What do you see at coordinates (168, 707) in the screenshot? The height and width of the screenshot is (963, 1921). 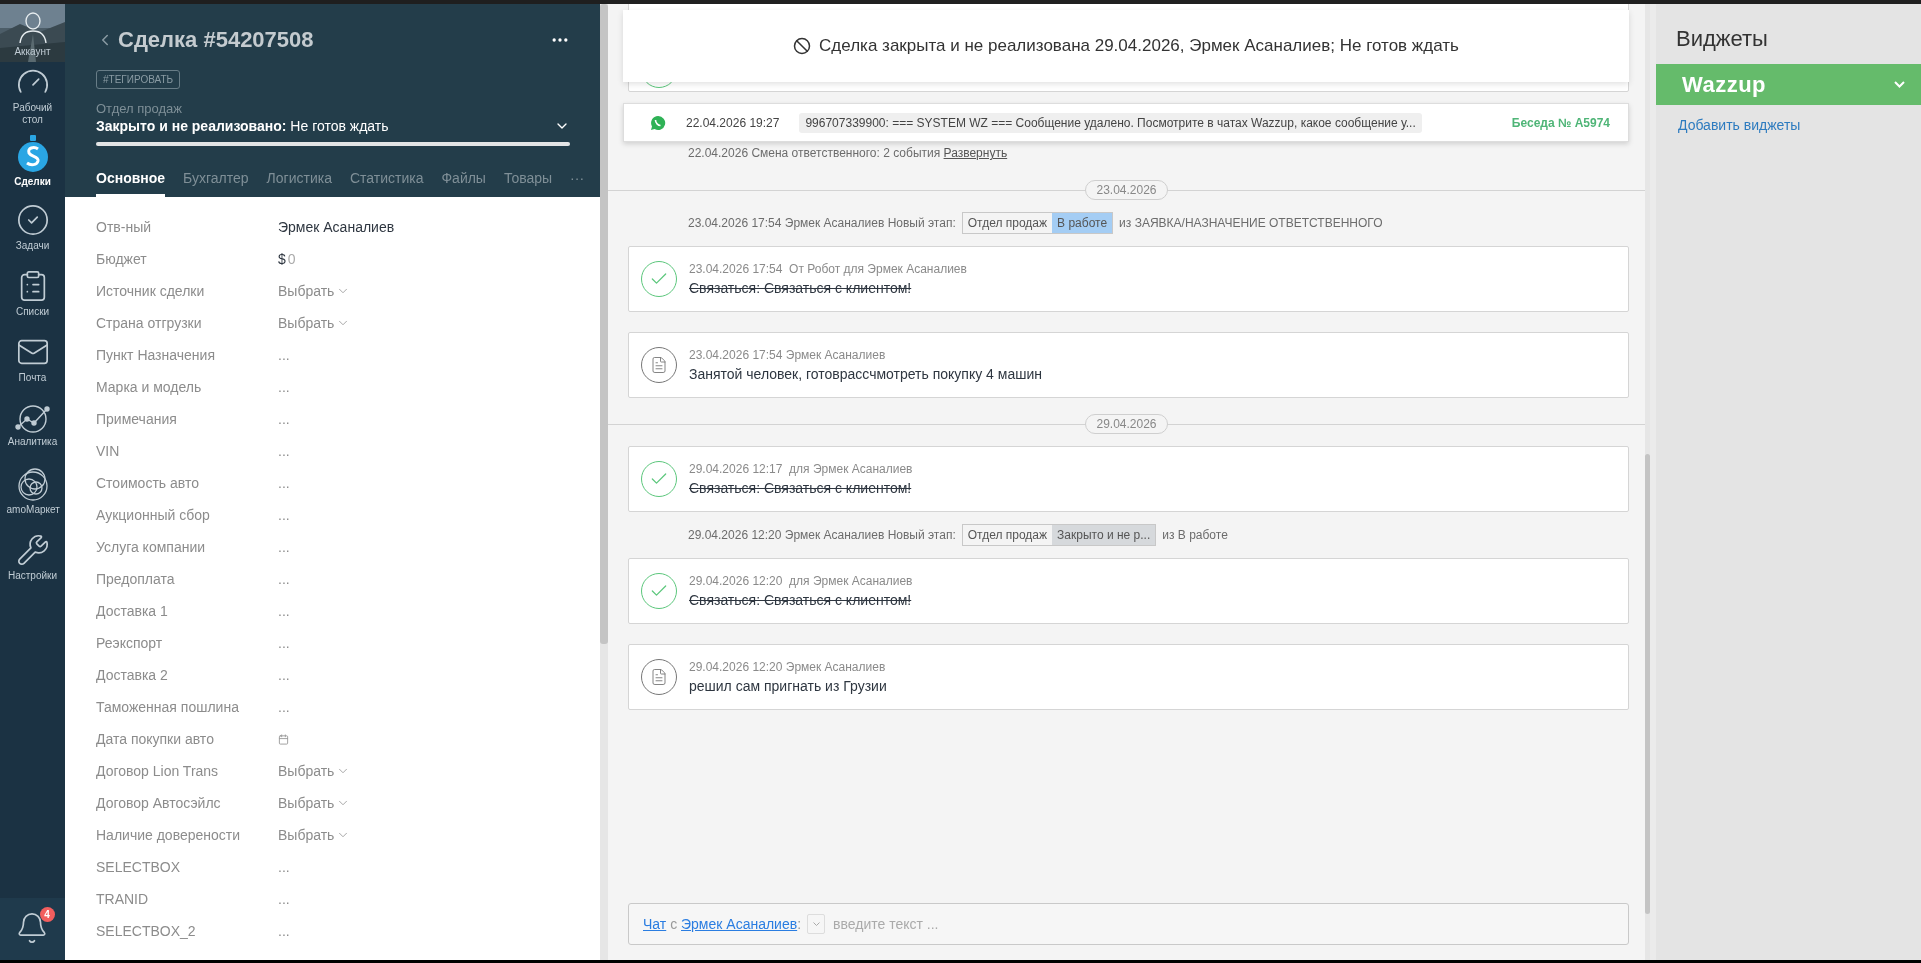 I see `field-label: Таможенная пошлина` at bounding box center [168, 707].